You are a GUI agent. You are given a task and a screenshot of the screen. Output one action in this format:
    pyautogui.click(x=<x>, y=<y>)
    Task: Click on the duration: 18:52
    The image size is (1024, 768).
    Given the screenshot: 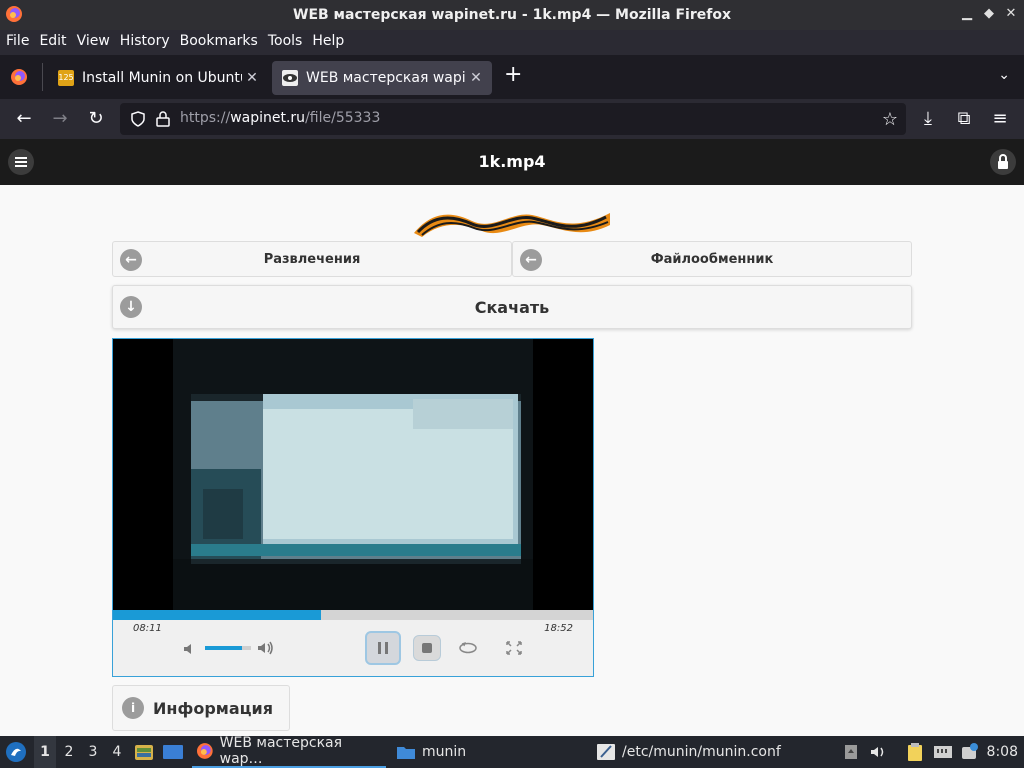 What is the action you would take?
    pyautogui.click(x=558, y=628)
    